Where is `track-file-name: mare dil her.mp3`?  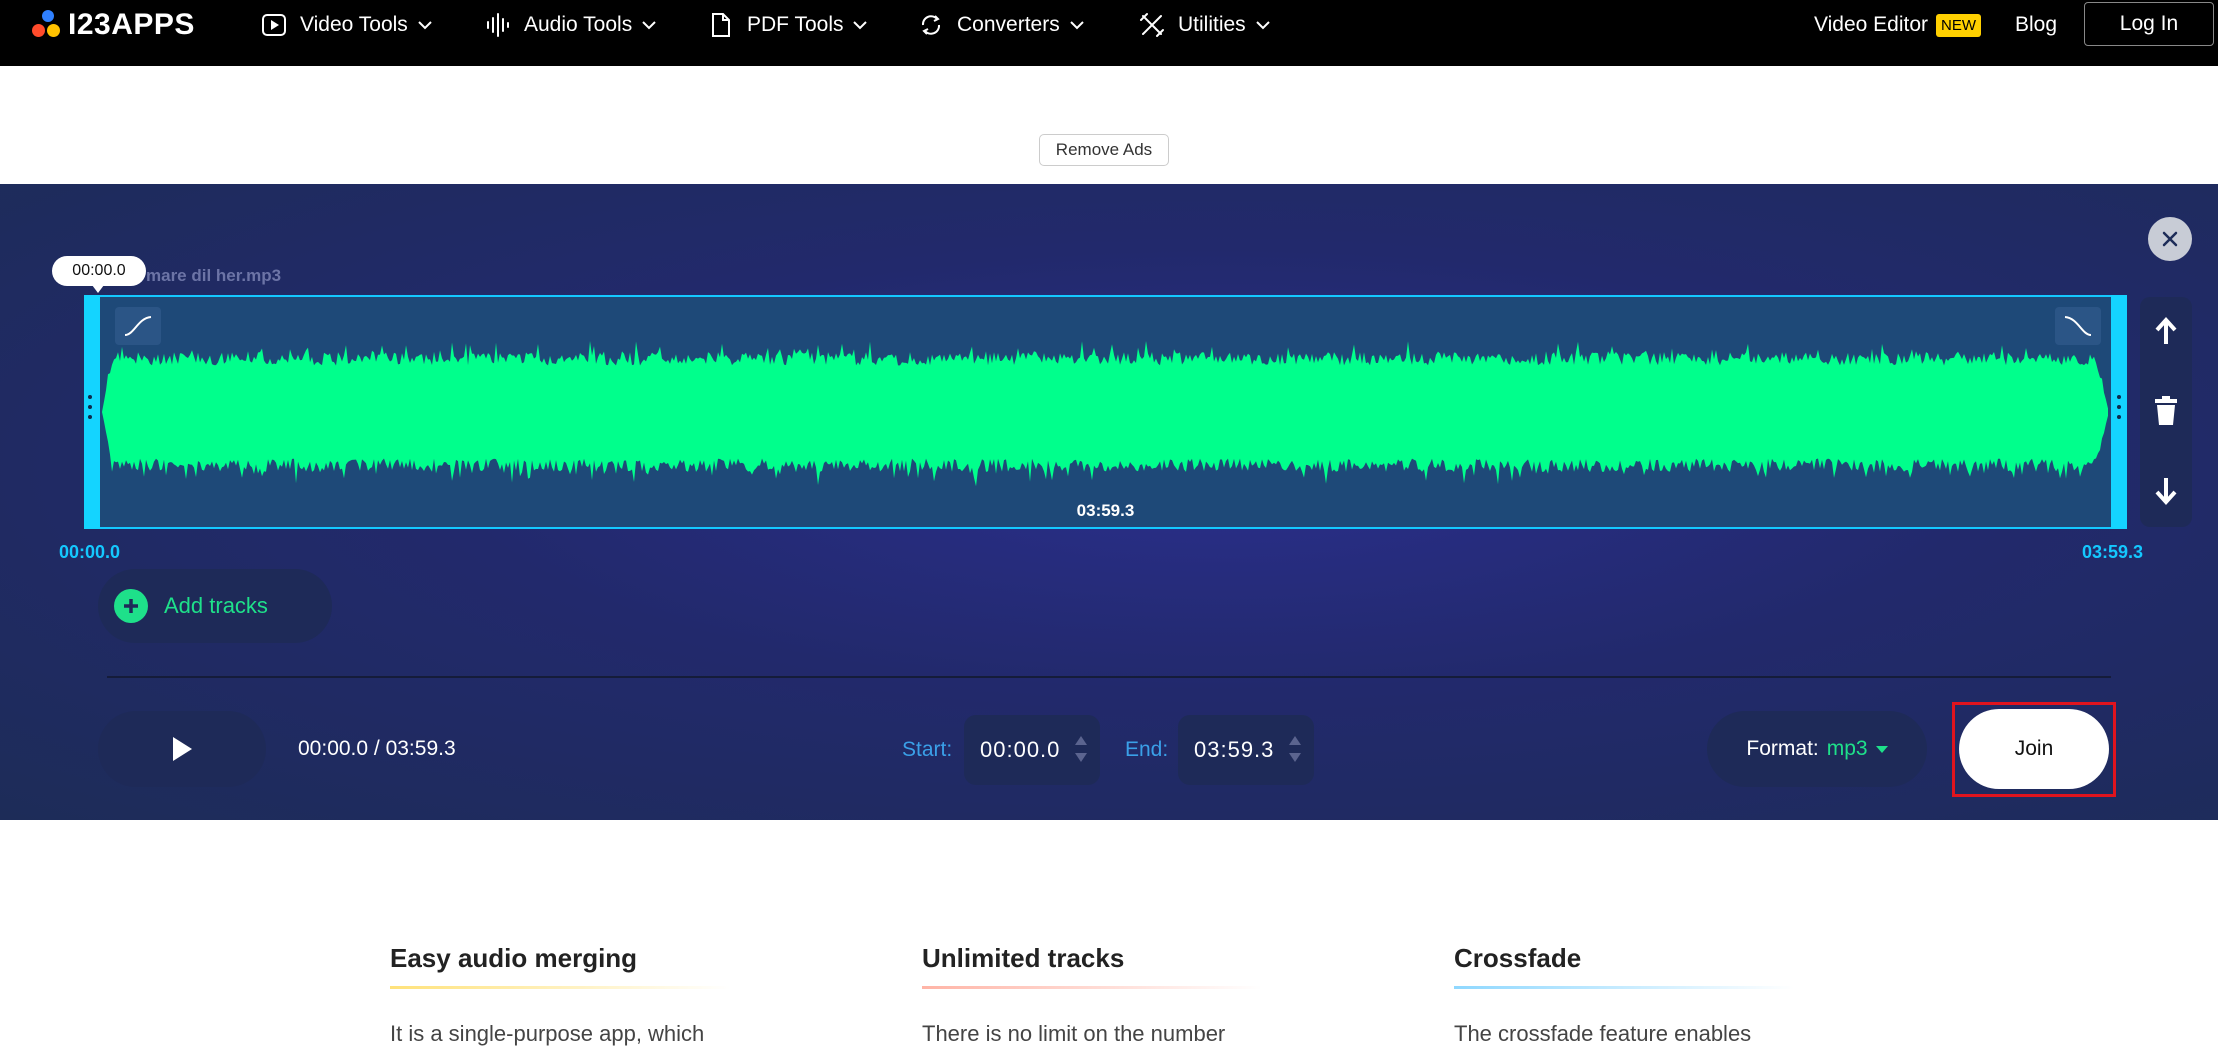
track-file-name: mare dil her.mp3 is located at coordinates (214, 275).